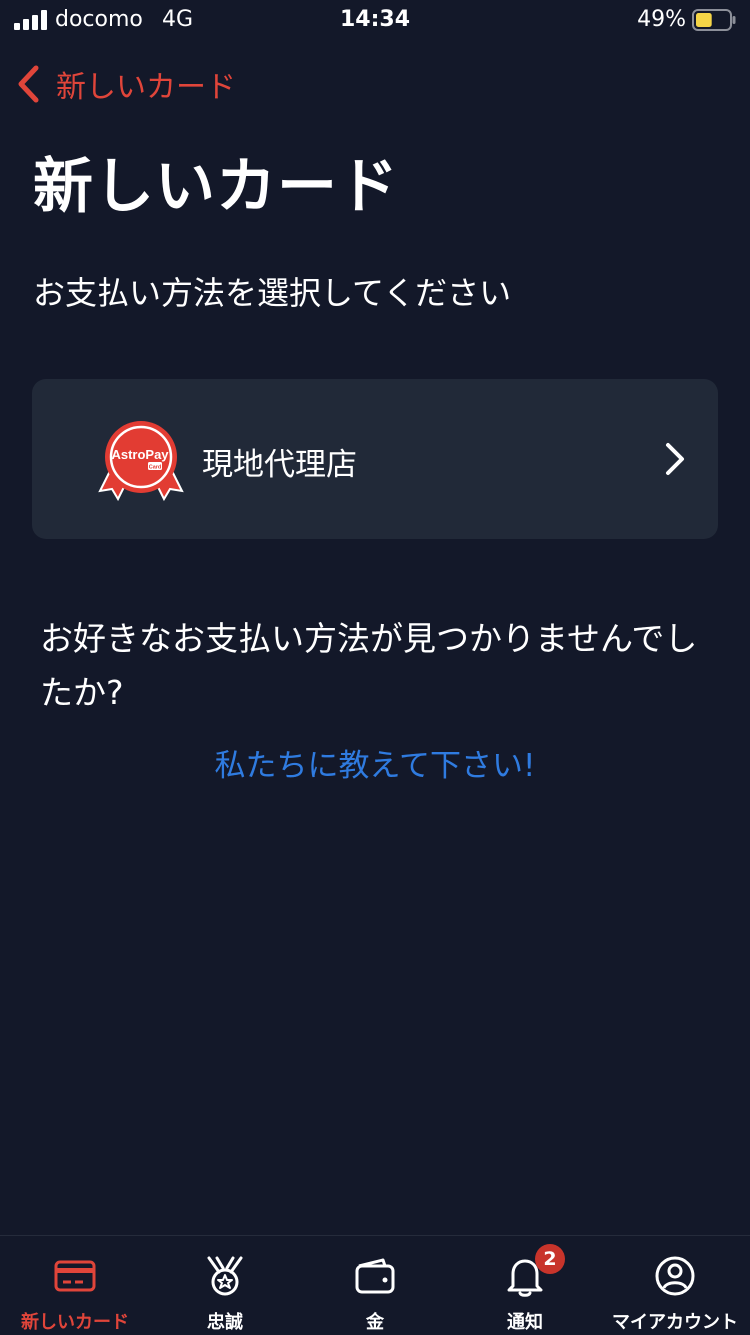 Image resolution: width=750 pixels, height=1335 pixels. Describe the element at coordinates (675, 1276) in the screenshot. I see `user-circle-icon` at that location.